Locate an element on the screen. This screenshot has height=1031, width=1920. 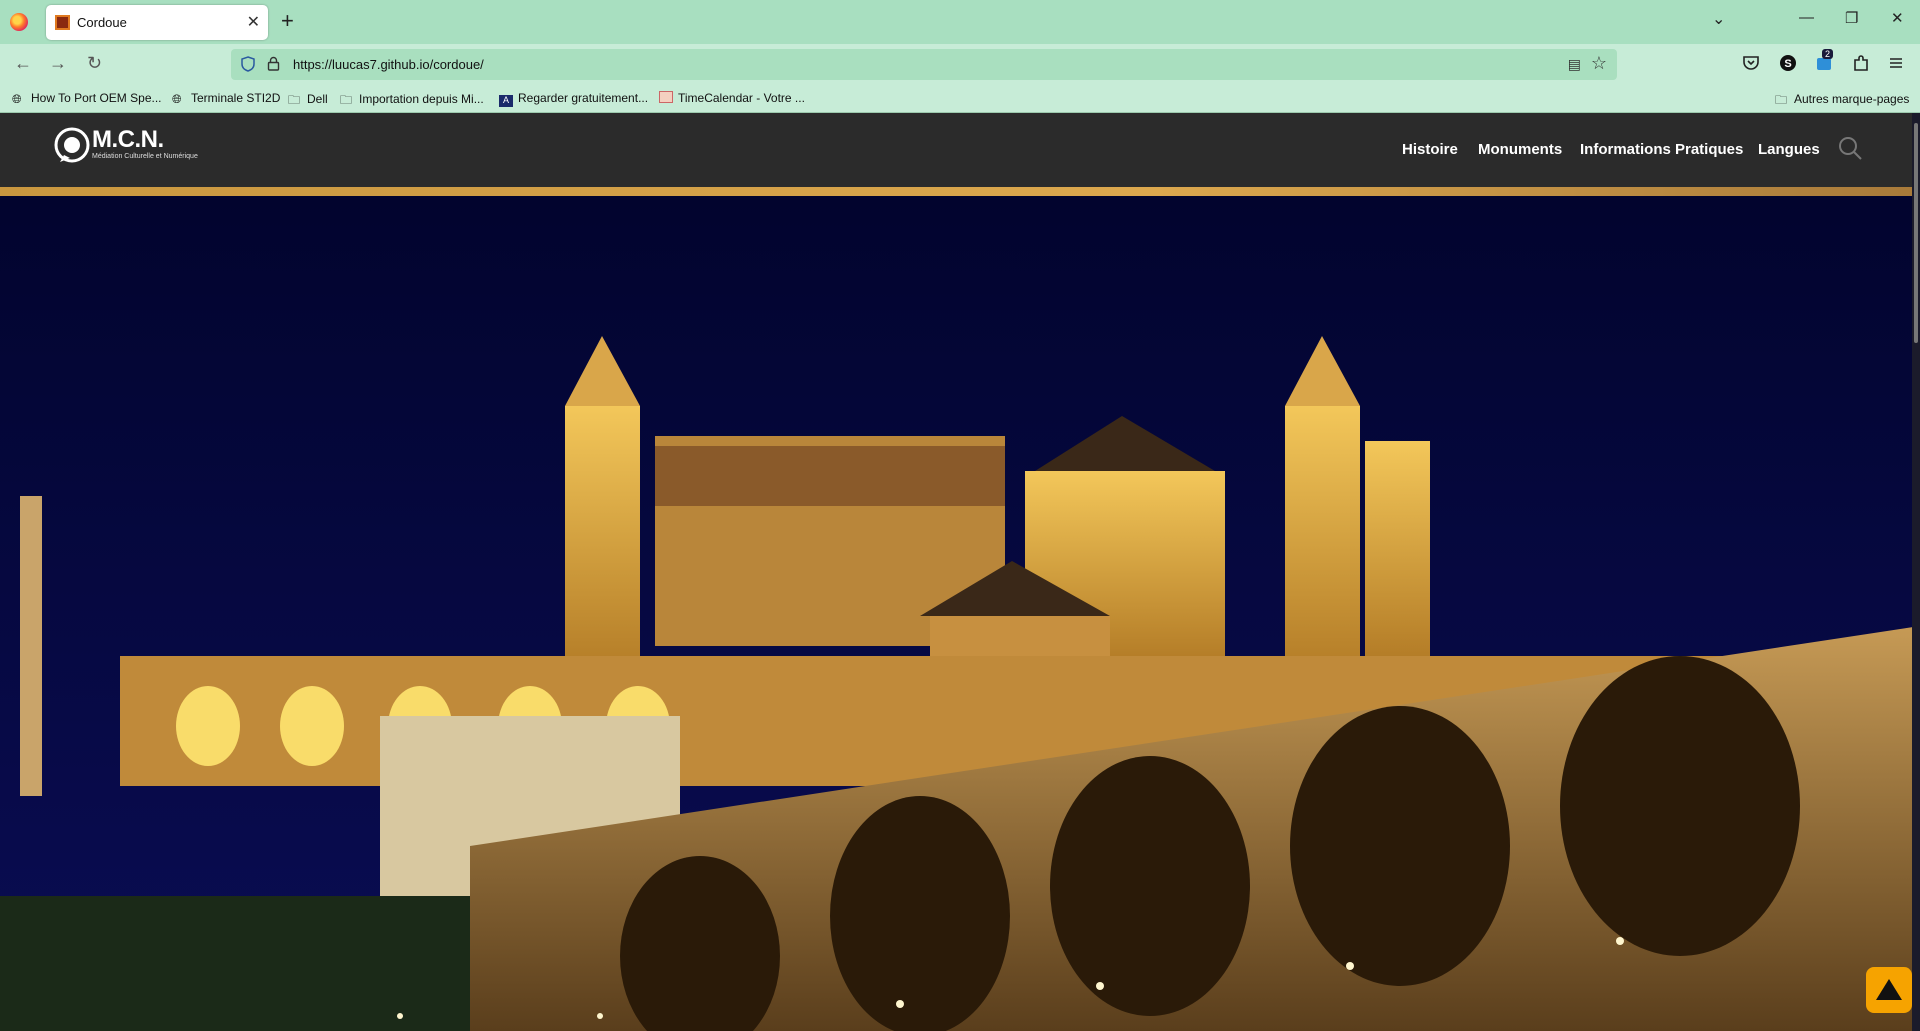
favicon-icon is located at coordinates (62, 22).